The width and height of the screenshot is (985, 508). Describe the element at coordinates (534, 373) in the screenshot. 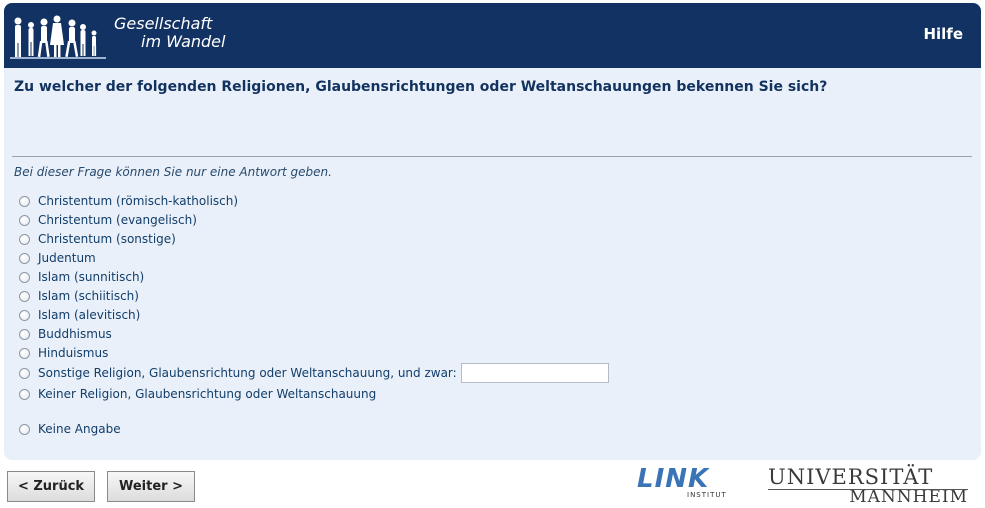

I see `other-religion-input` at that location.